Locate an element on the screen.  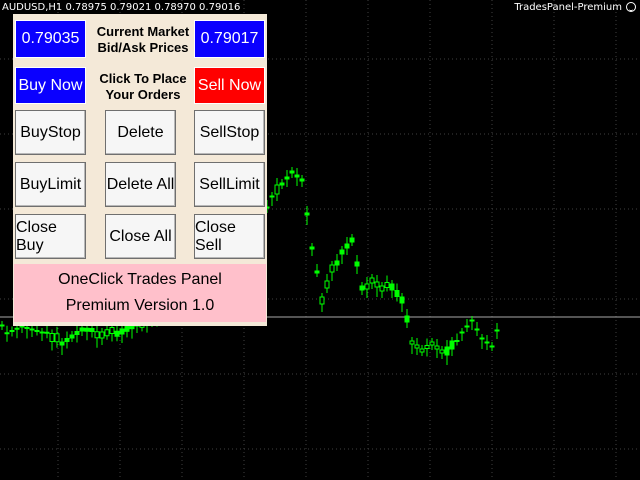
delete-button: Delete is located at coordinates (140, 132).